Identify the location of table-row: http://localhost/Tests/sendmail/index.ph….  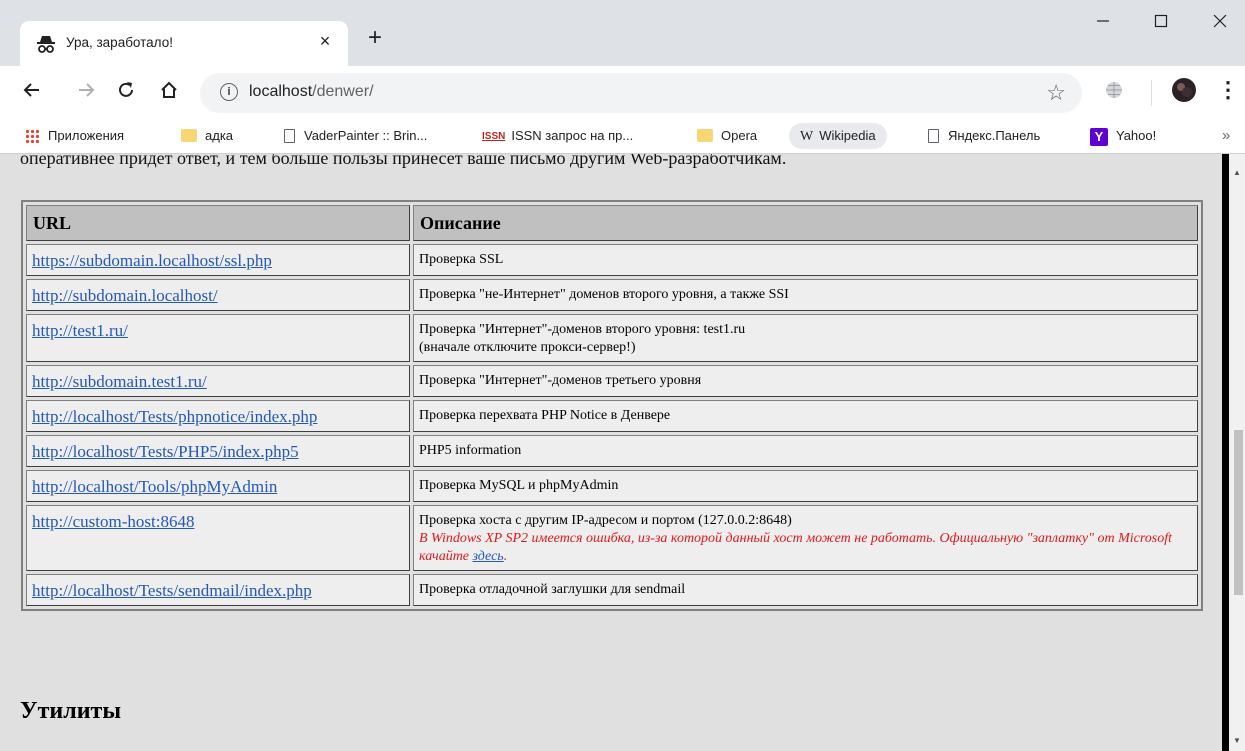
(612, 590).